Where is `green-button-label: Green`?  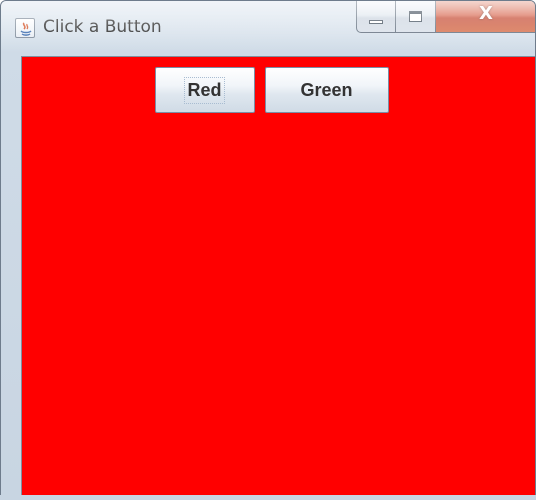
green-button-label: Green is located at coordinates (326, 89).